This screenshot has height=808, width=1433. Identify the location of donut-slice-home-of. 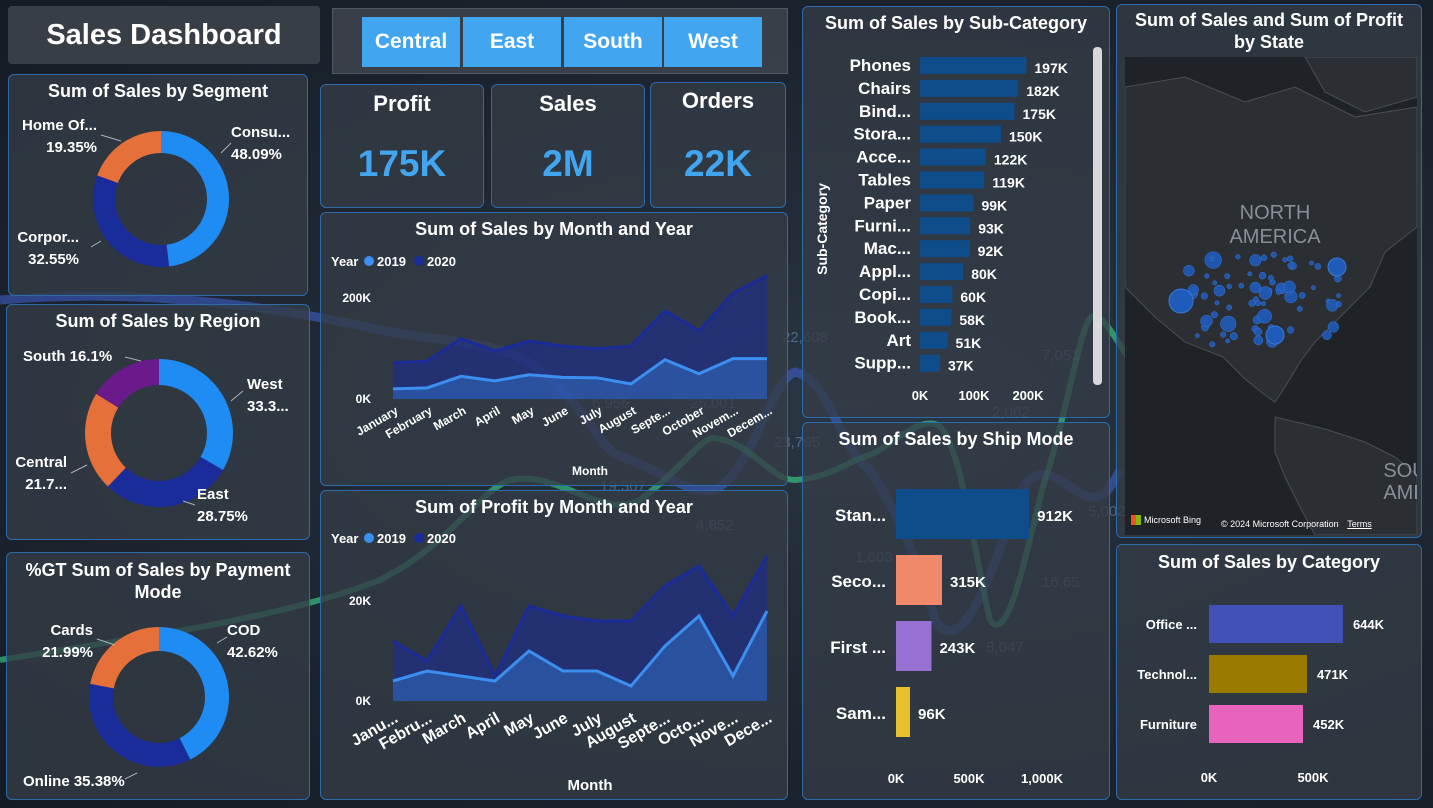
(129, 157).